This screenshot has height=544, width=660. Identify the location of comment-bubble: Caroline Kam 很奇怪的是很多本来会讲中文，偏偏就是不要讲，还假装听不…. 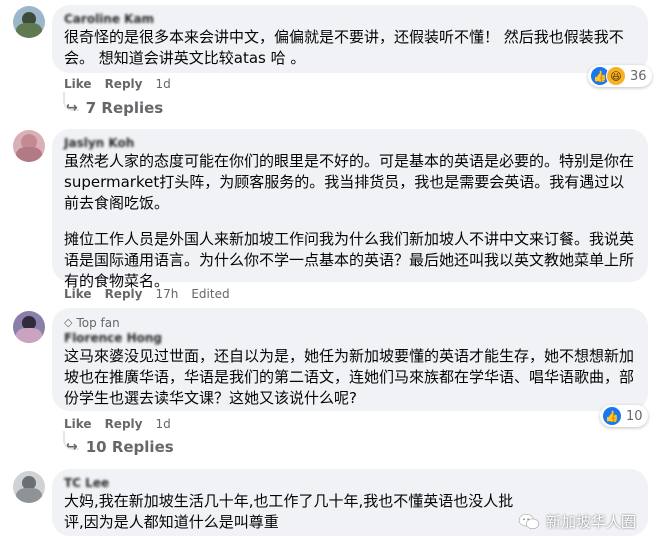
(350, 39).